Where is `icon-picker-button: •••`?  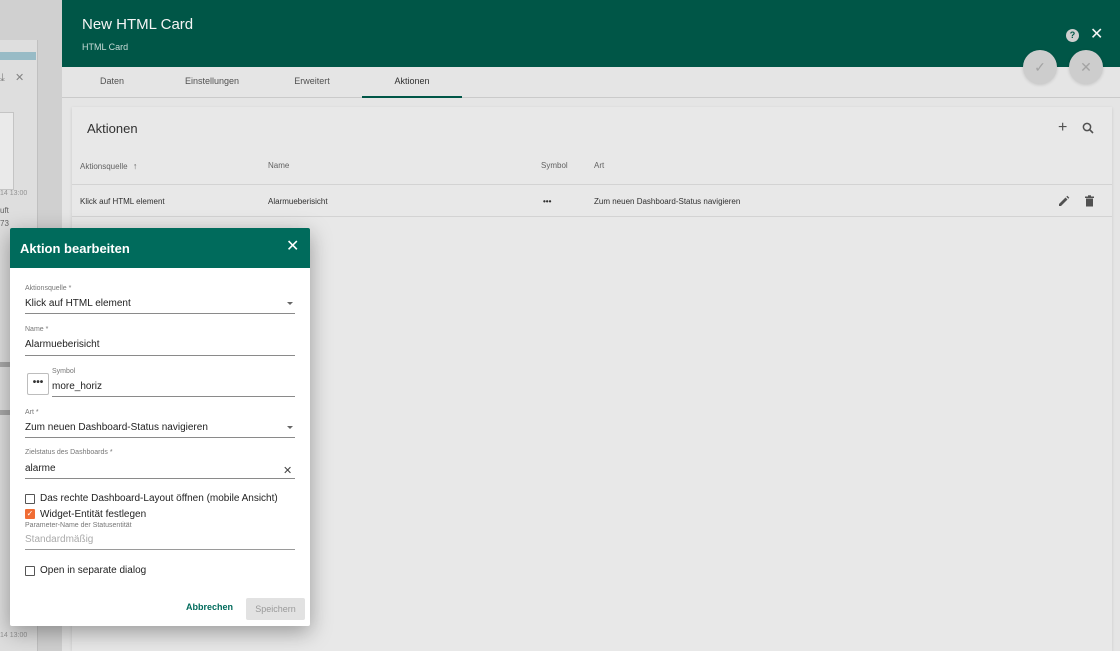 icon-picker-button: ••• is located at coordinates (38, 384).